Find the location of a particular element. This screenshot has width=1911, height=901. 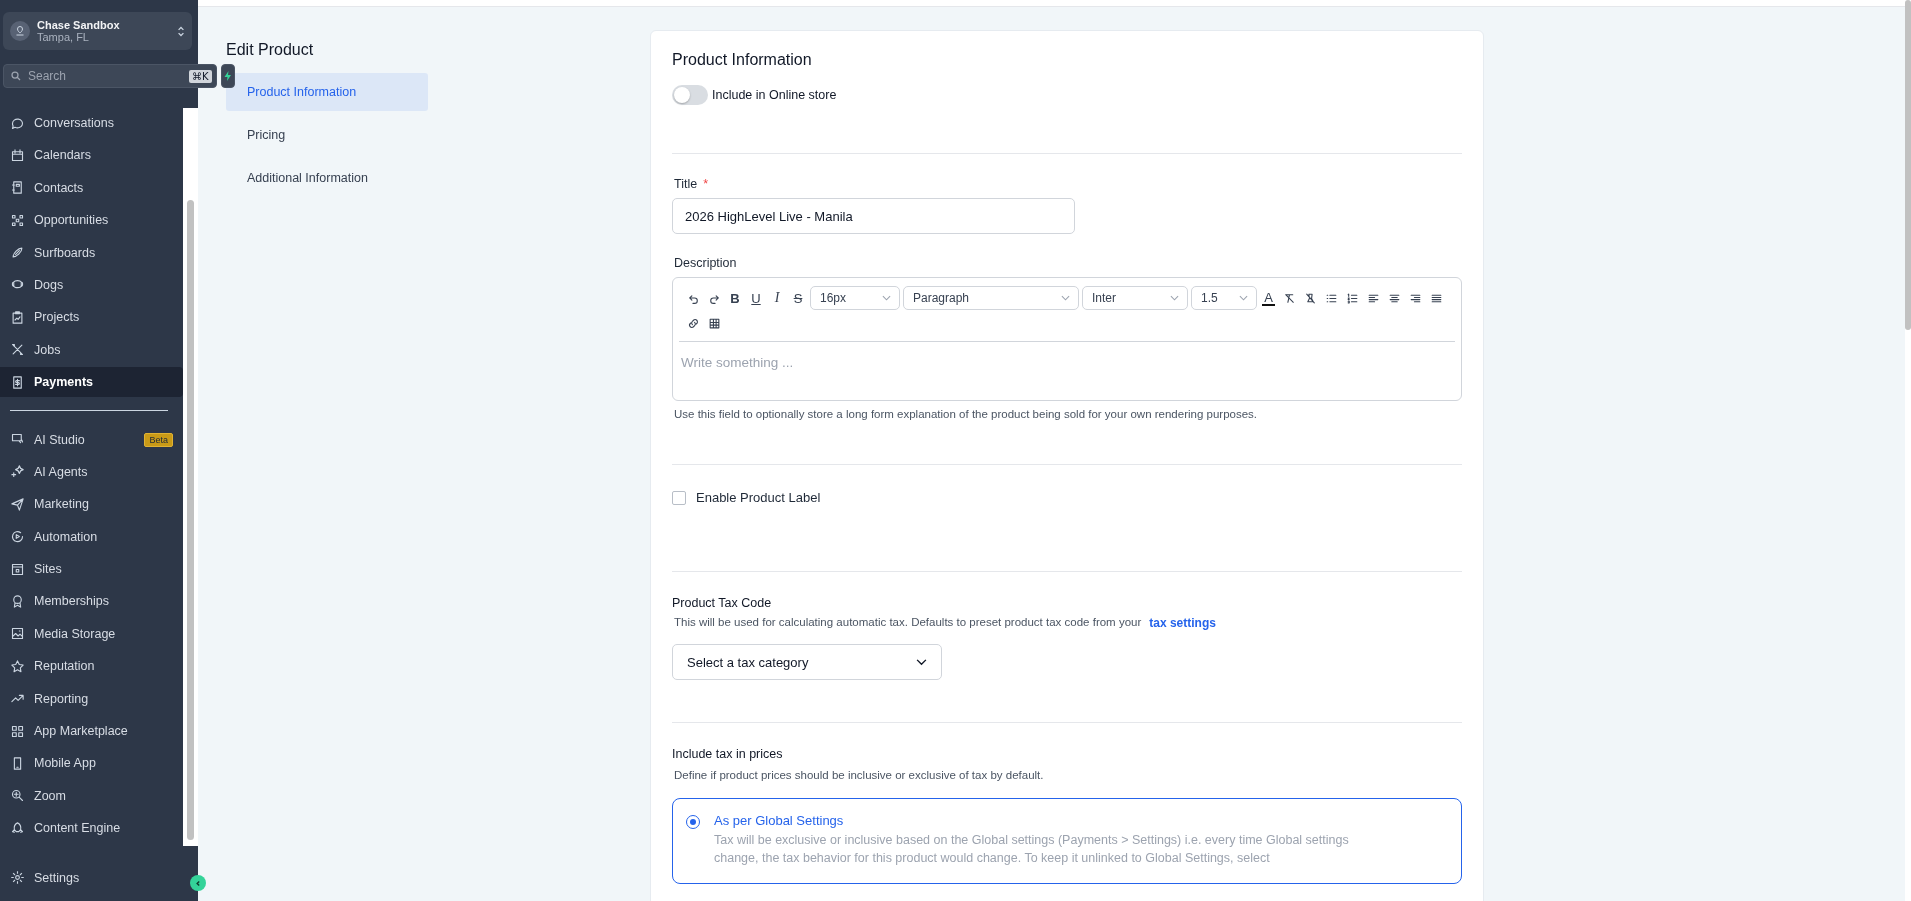

sidebar-item: Automation is located at coordinates (91, 536).